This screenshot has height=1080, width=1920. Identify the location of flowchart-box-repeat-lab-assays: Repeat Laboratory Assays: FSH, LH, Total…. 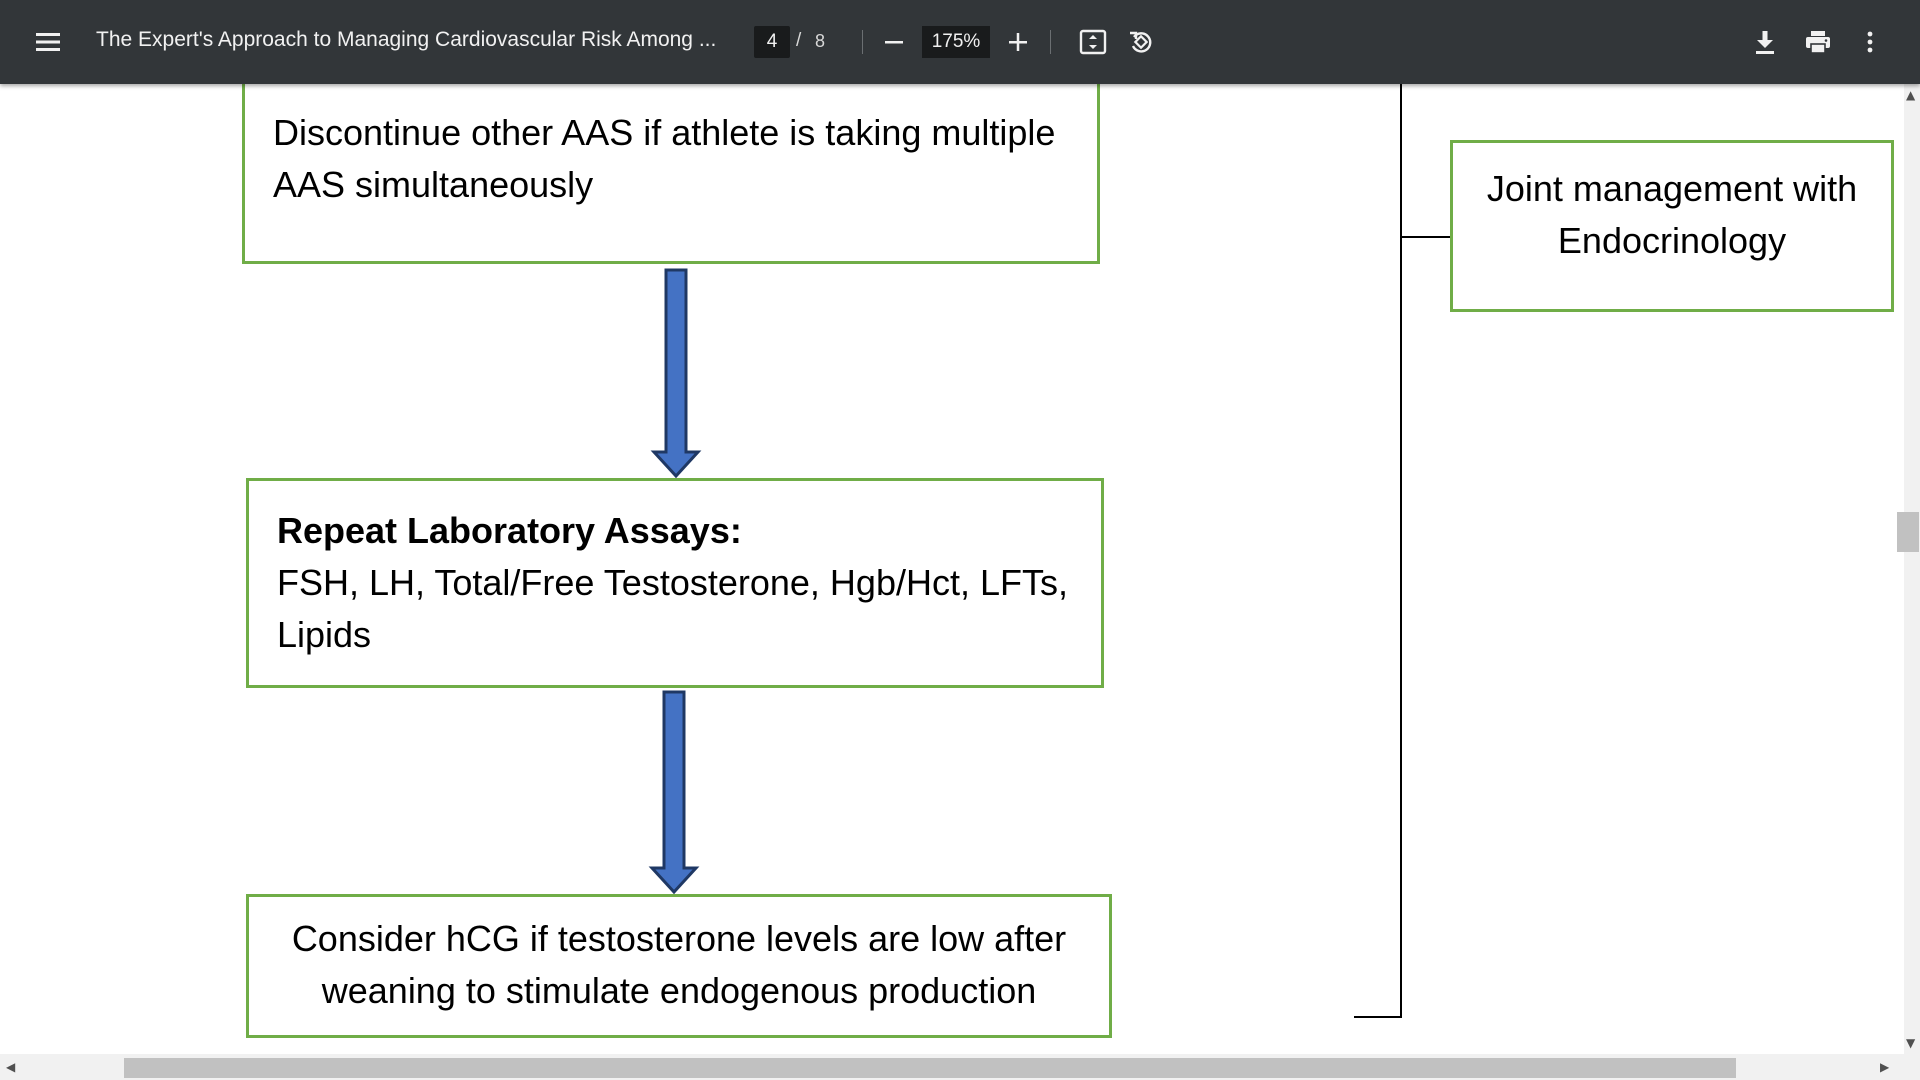
(675, 583).